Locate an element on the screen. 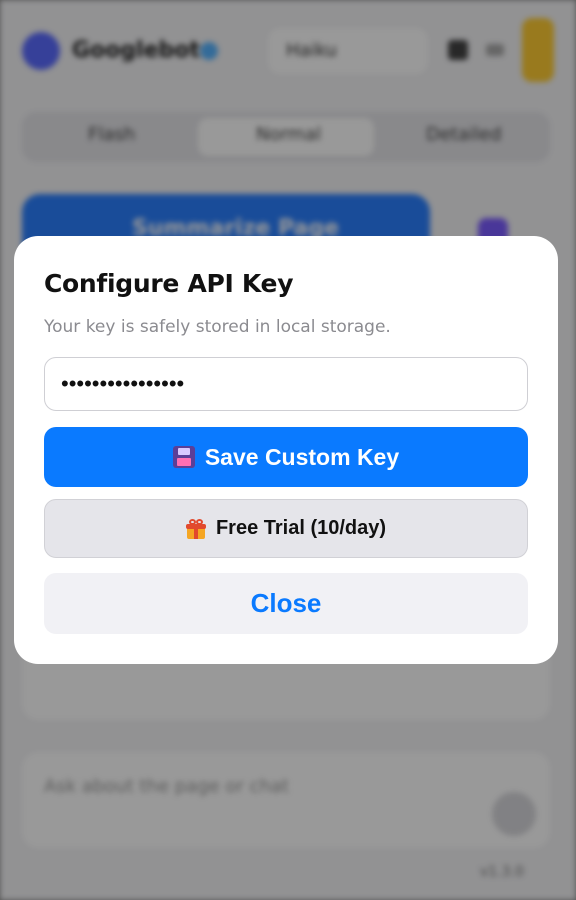 This screenshot has width=576, height=900. floppy-disk-icon is located at coordinates (183, 457).